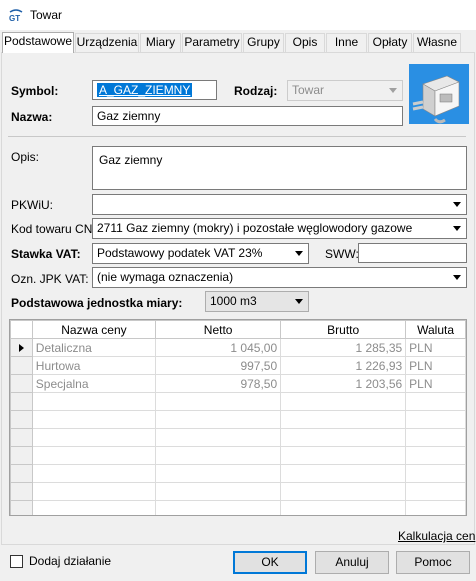  What do you see at coordinates (25, 157) in the screenshot?
I see `opis-label: Opis:` at bounding box center [25, 157].